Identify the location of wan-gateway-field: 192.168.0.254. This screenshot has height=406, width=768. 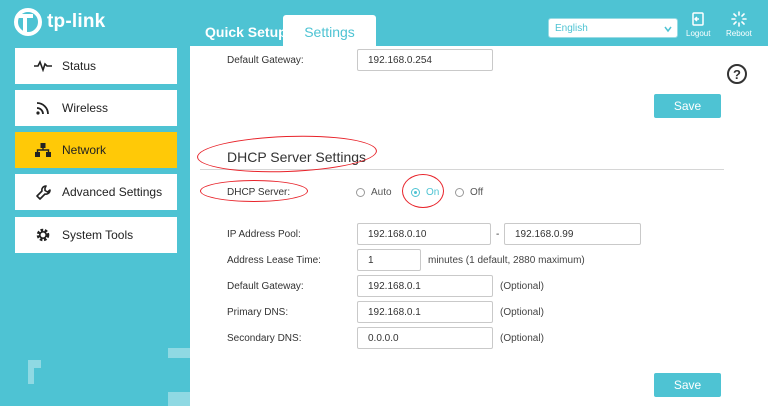
(425, 60).